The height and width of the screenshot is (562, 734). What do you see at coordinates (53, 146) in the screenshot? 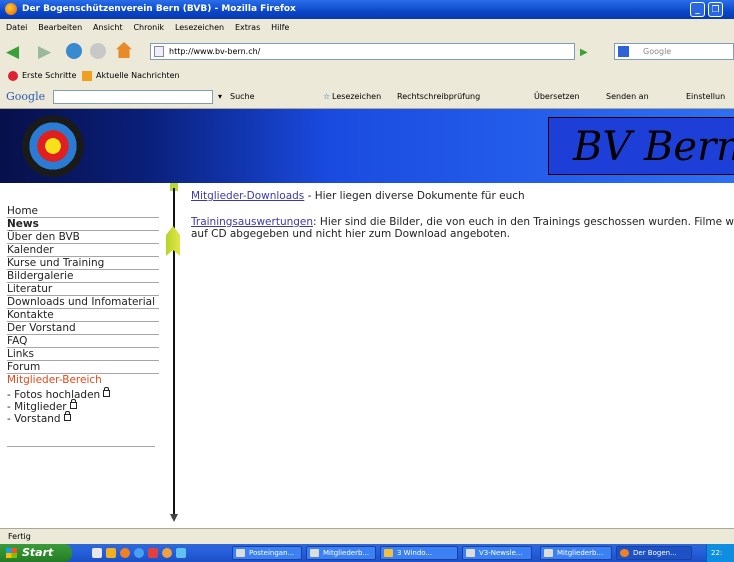
I see `archery-target-logo` at bounding box center [53, 146].